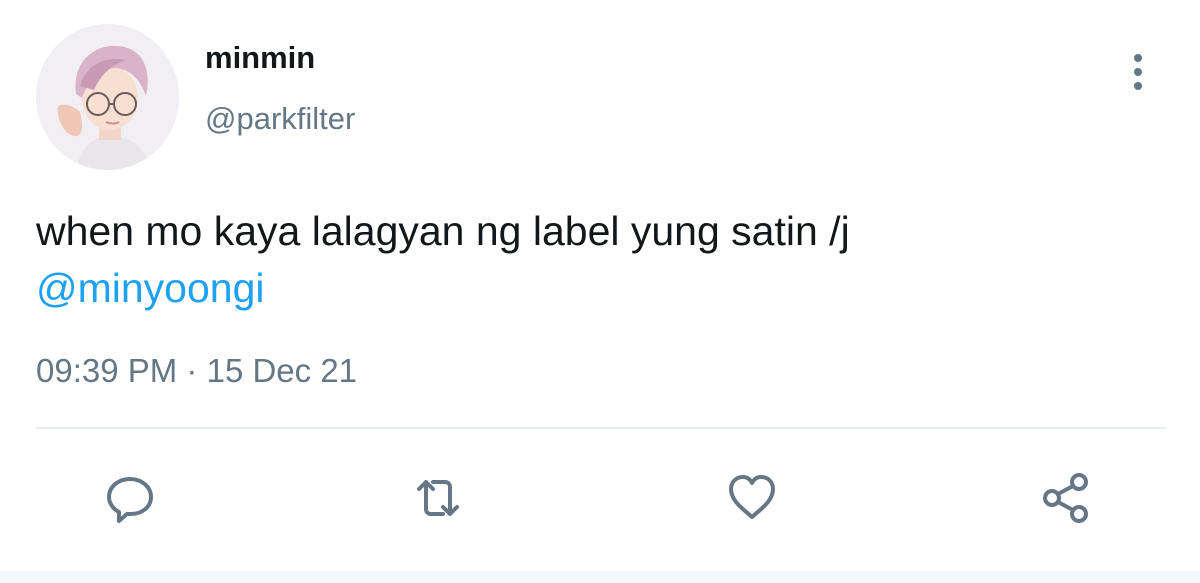 The width and height of the screenshot is (1200, 583). Describe the element at coordinates (282, 370) in the screenshot. I see `tweet-date: 15 Dec 21` at that location.